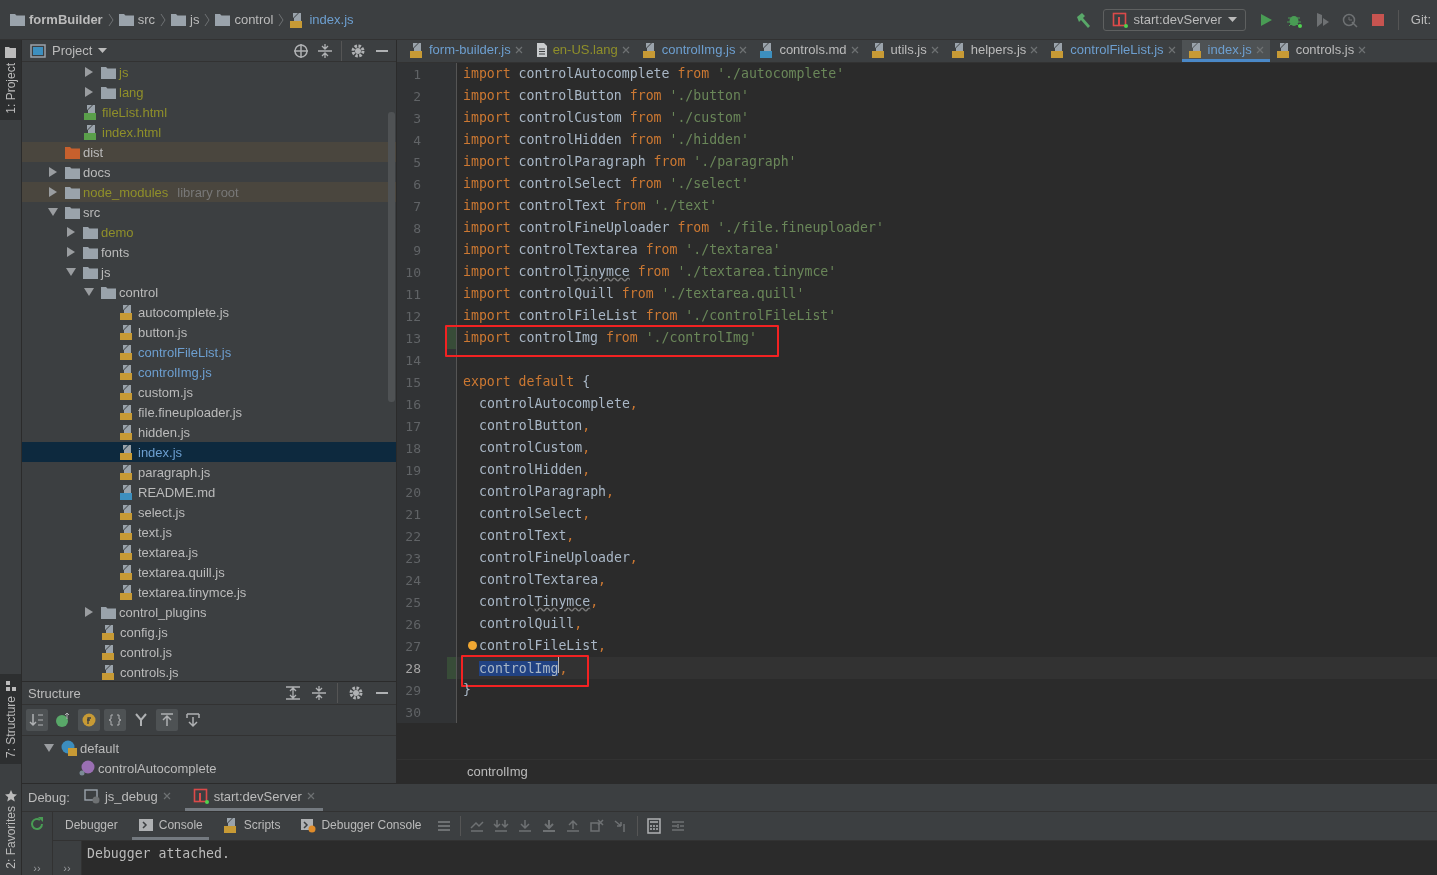 The height and width of the screenshot is (875, 1437). What do you see at coordinates (301, 50) in the screenshot?
I see `locate-icon` at bounding box center [301, 50].